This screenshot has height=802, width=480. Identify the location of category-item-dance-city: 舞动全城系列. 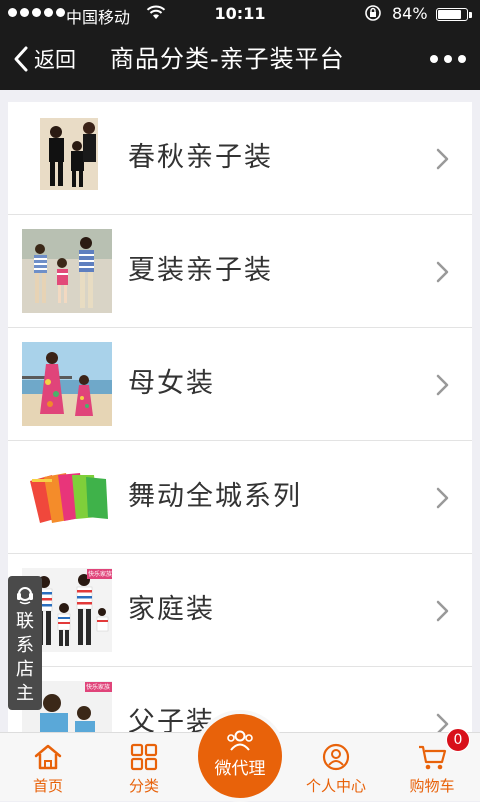
(240, 497).